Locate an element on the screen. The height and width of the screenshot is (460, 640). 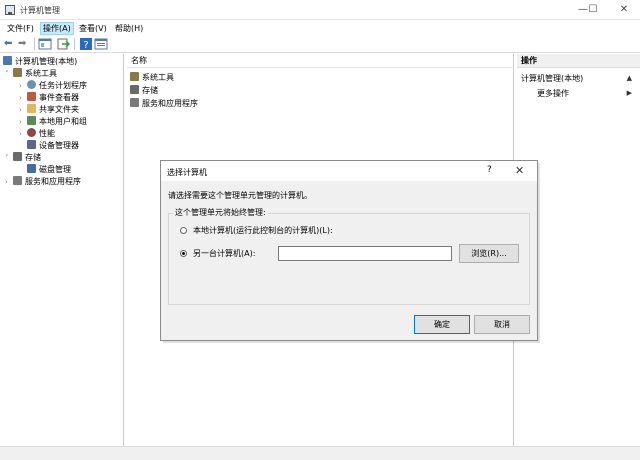
column-header-name: 名称 is located at coordinates (320, 61).